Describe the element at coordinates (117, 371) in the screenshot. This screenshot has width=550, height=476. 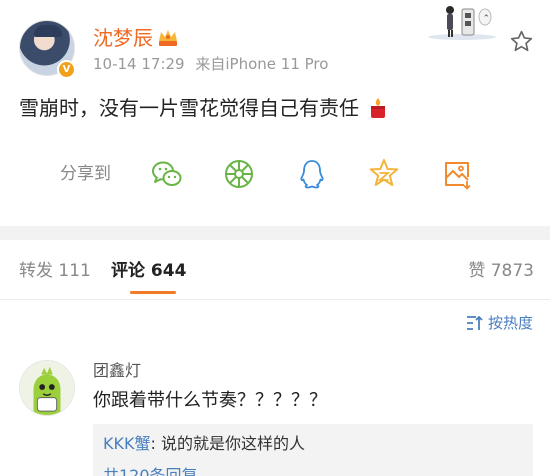
I see `commenter-username: 团鑫灯` at that location.